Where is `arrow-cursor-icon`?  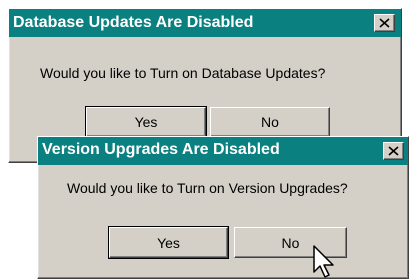 arrow-cursor-icon is located at coordinates (323, 261).